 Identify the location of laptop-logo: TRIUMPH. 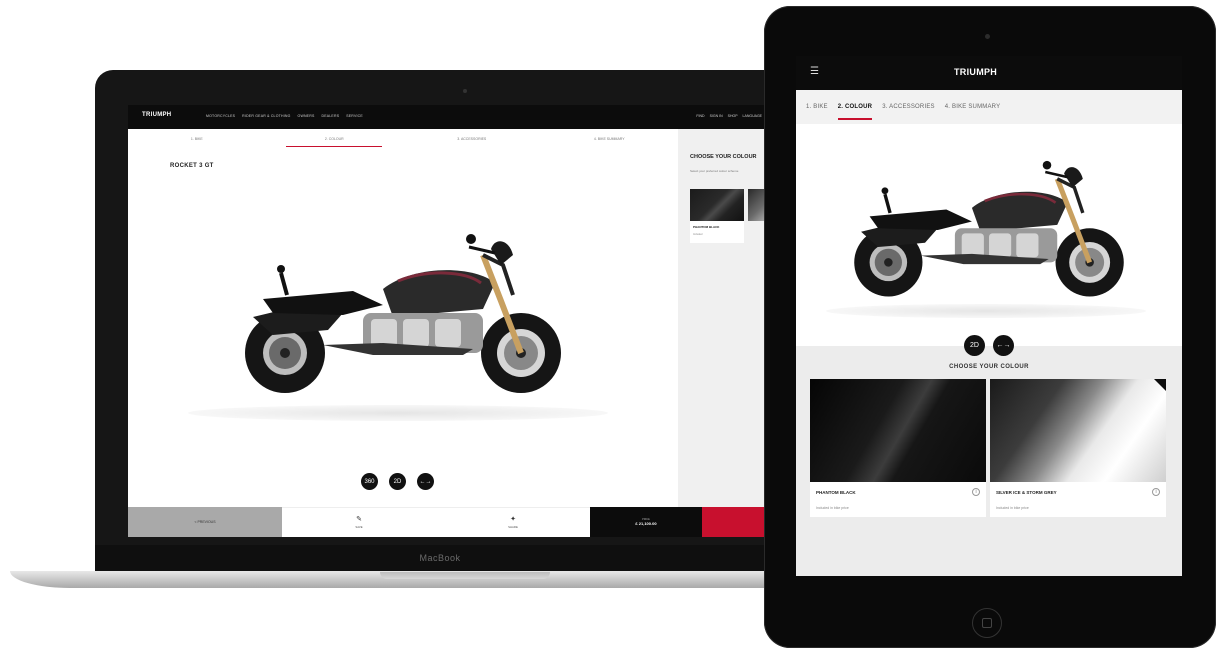
(156, 115).